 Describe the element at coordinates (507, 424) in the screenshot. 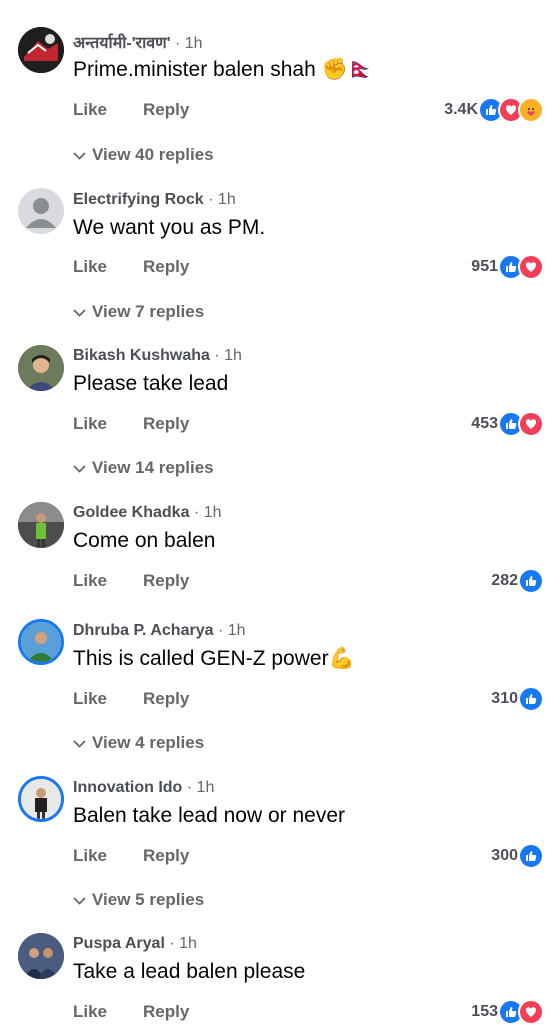

I see `reaction-summary: 453` at that location.